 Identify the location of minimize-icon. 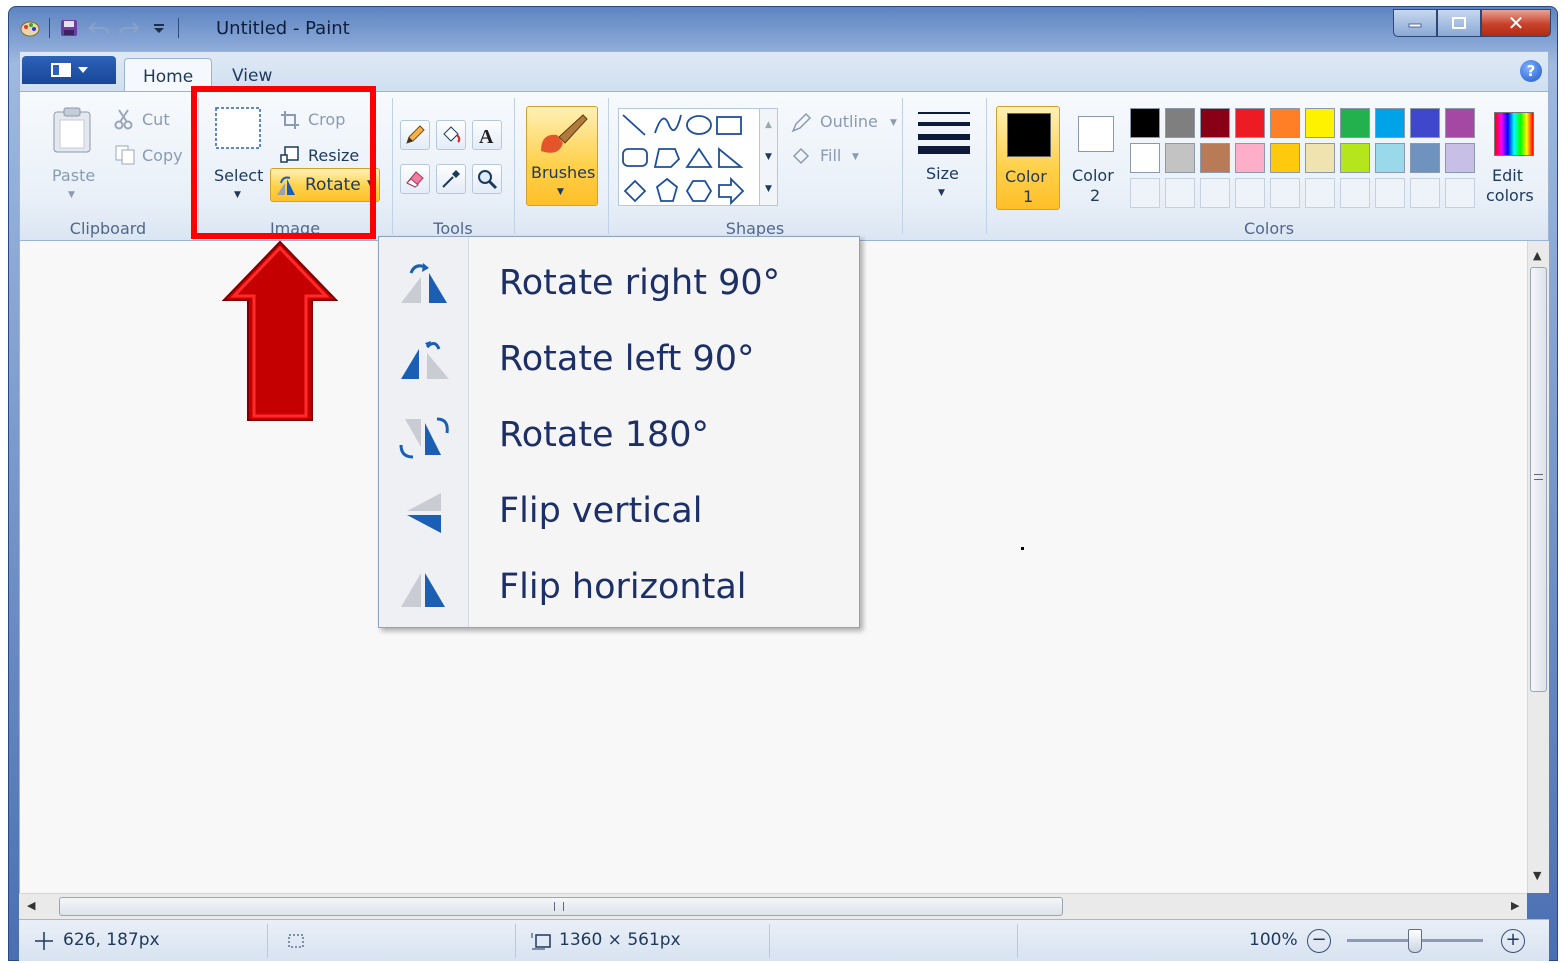
(1415, 25).